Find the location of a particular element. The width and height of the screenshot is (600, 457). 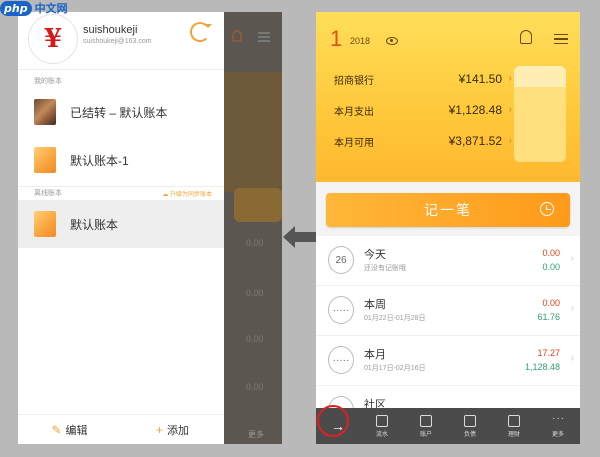

avatar: ¥ is located at coordinates (53, 39).